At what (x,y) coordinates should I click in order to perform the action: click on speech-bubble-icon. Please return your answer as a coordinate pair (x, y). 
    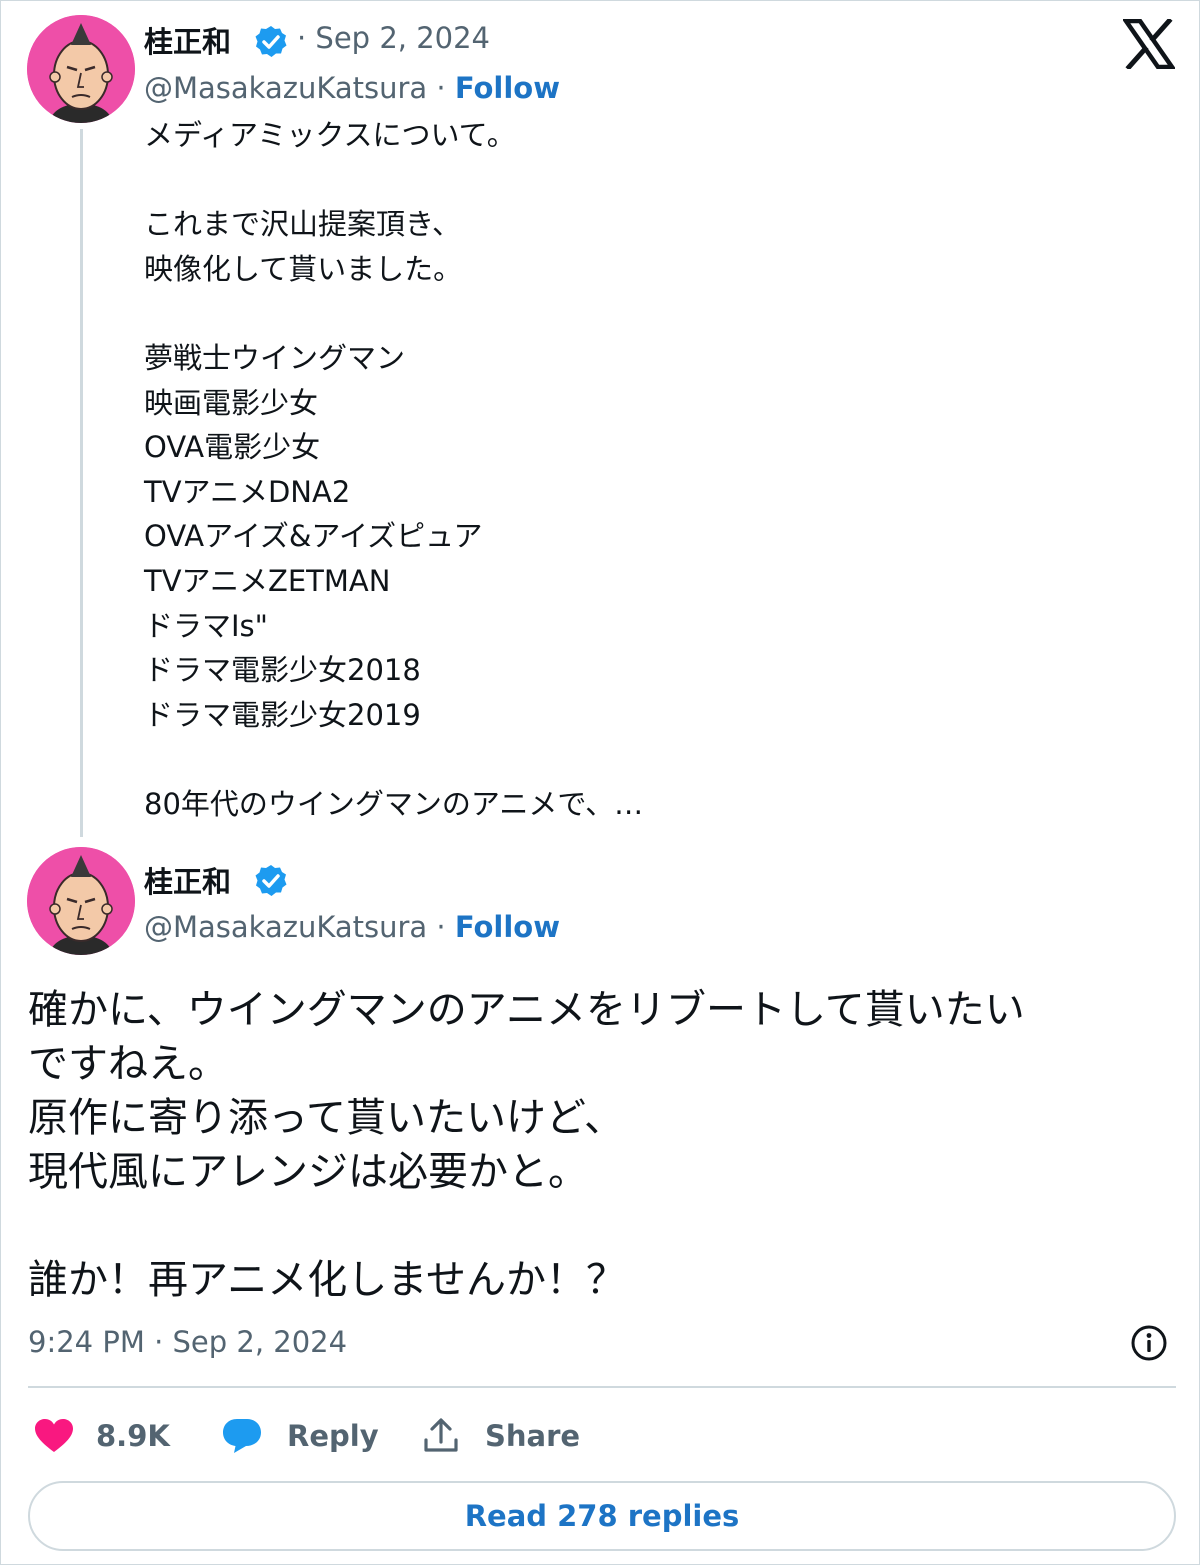
    Looking at the image, I should click on (242, 1436).